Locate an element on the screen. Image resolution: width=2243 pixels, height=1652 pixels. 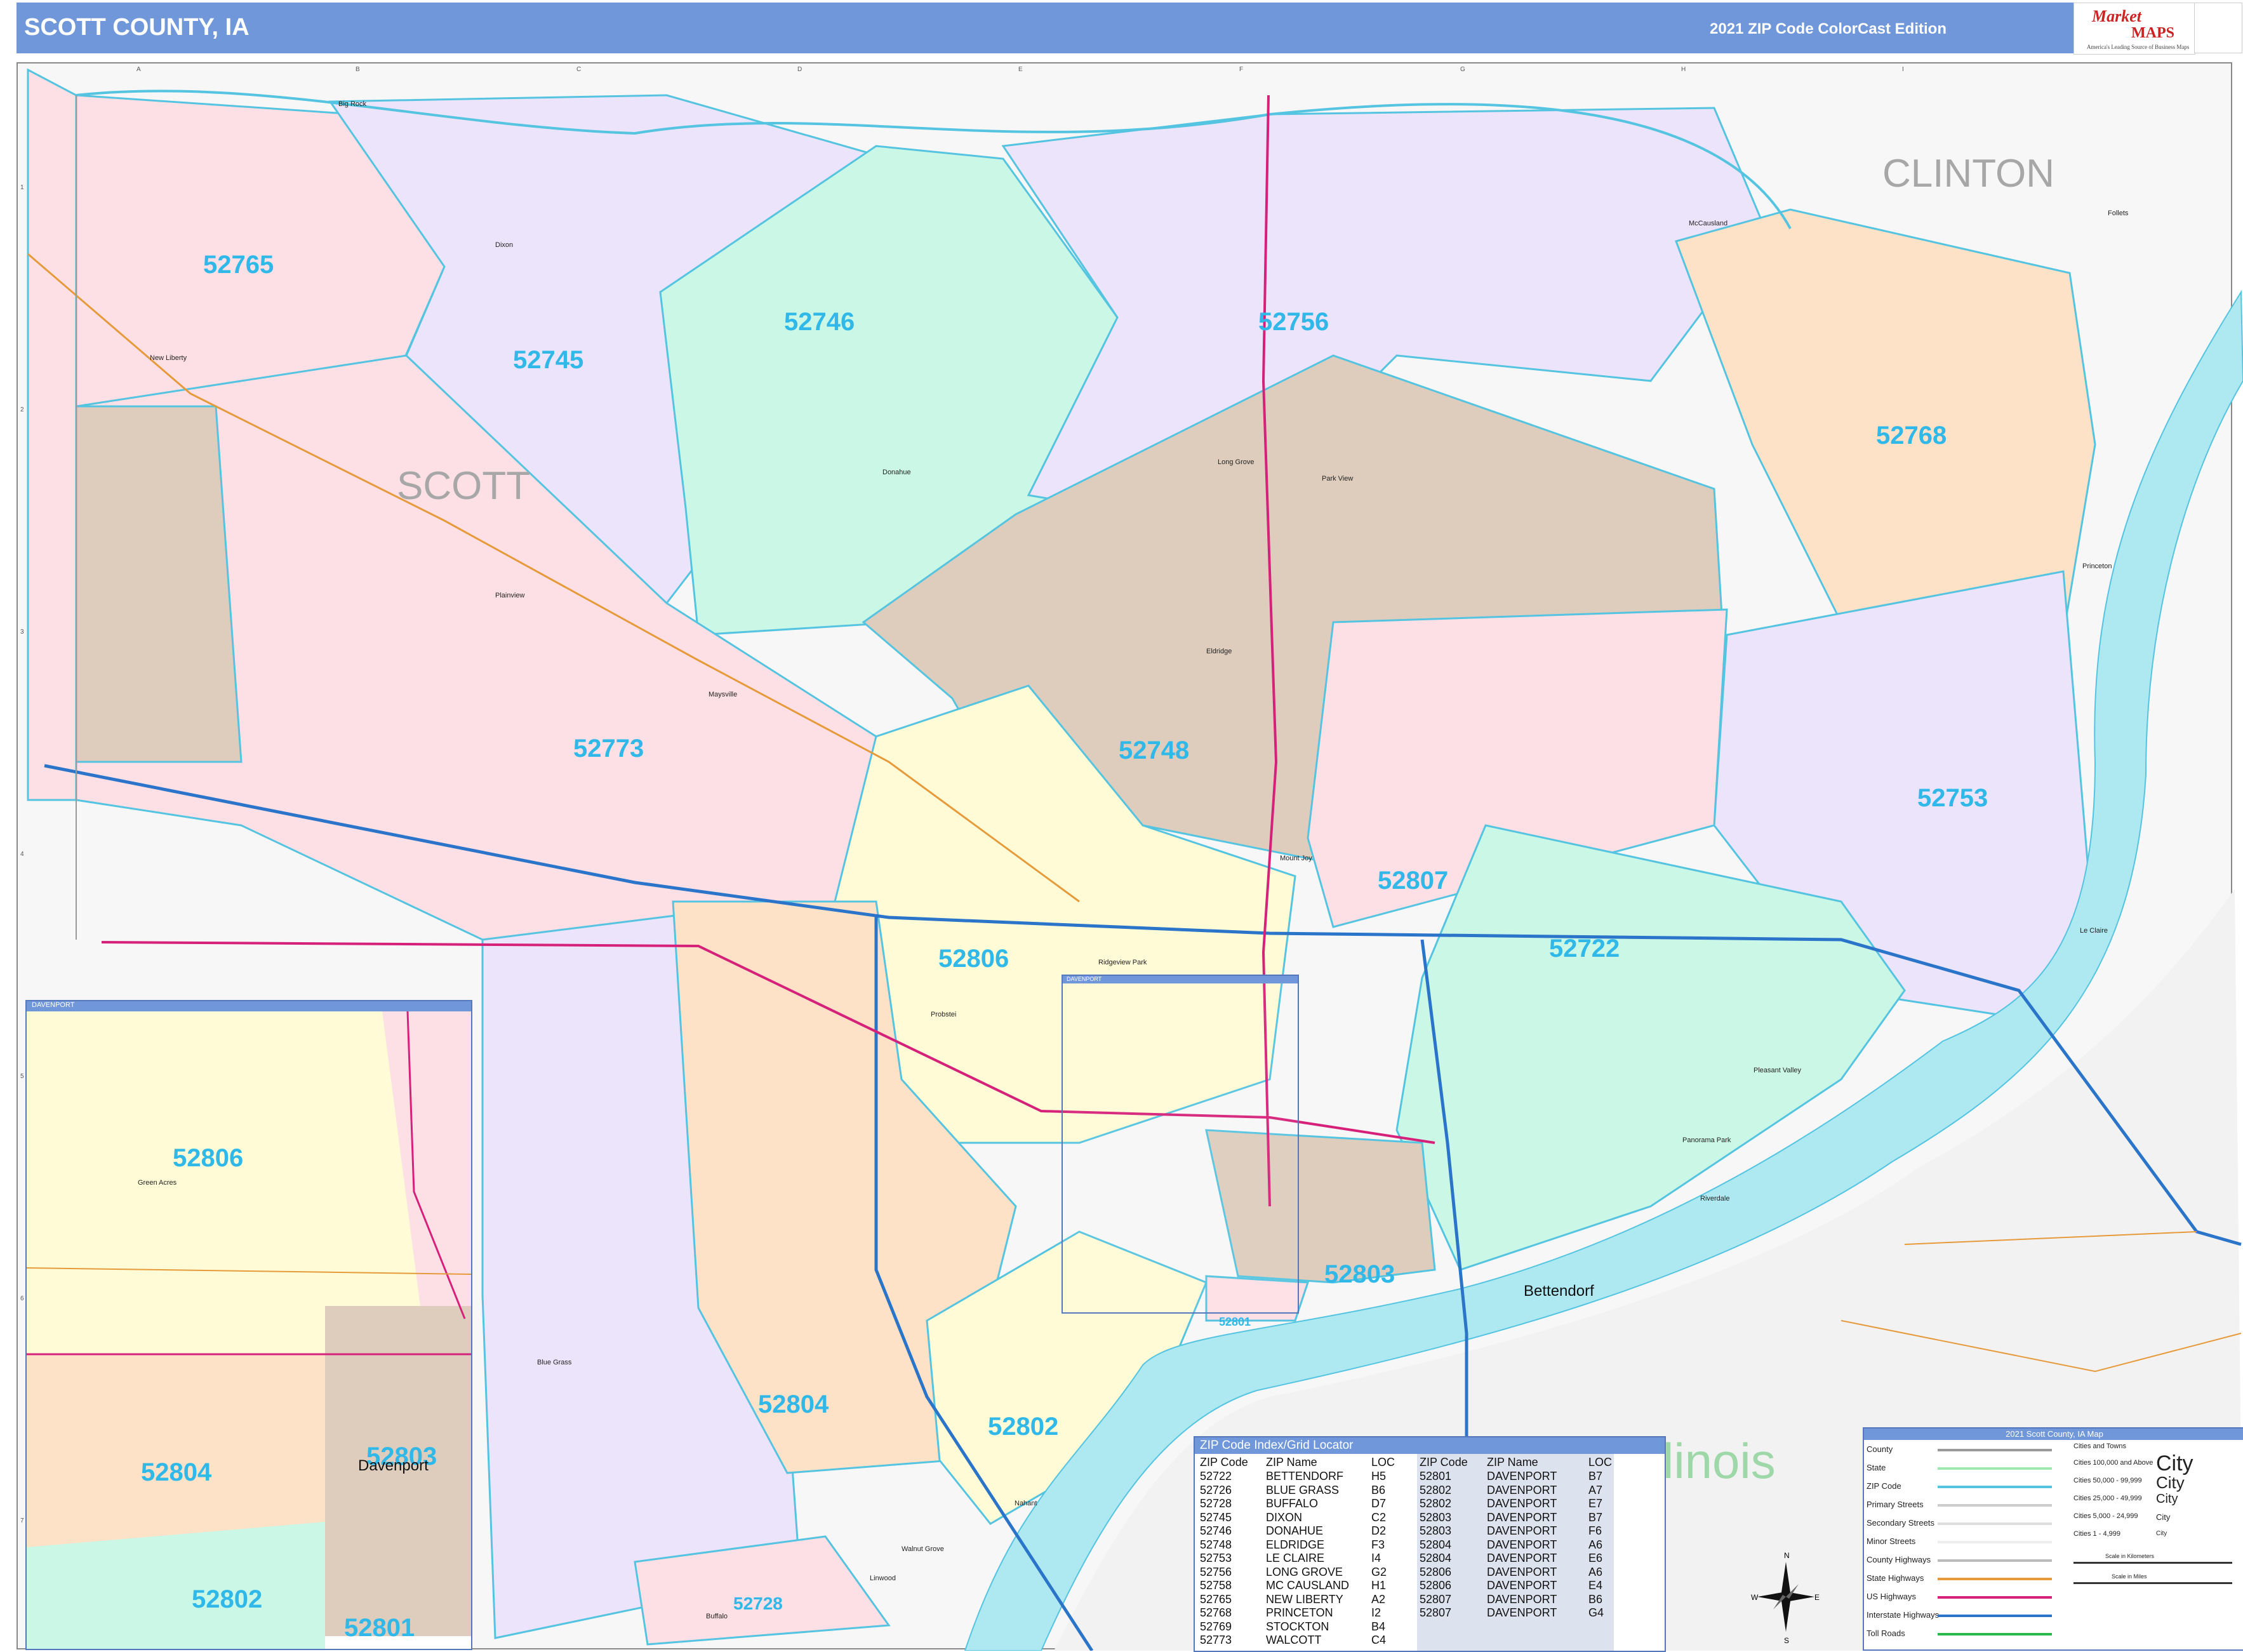
zip-label: 52807 is located at coordinates (1413, 881).